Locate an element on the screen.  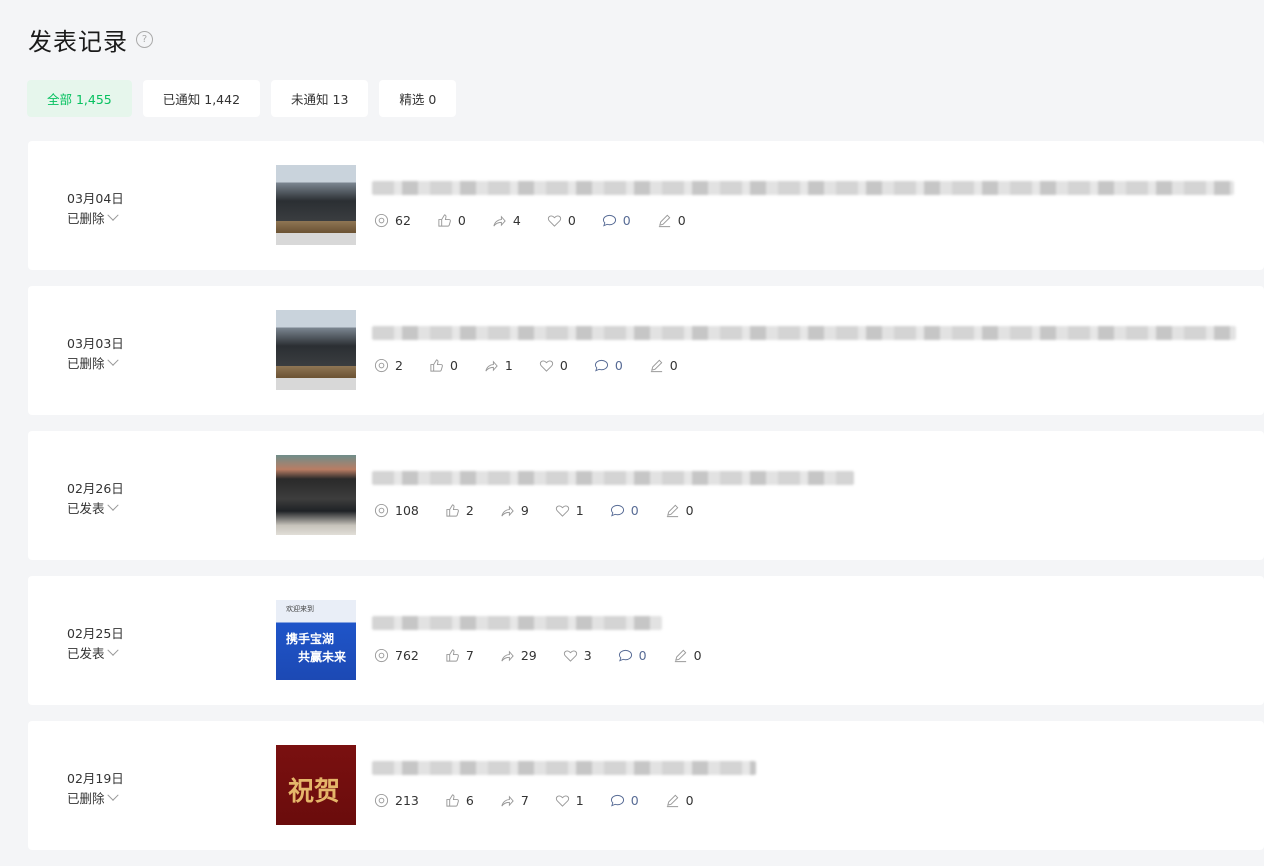
filter-tab-all: 全部 1,455 is located at coordinates (79, 98).